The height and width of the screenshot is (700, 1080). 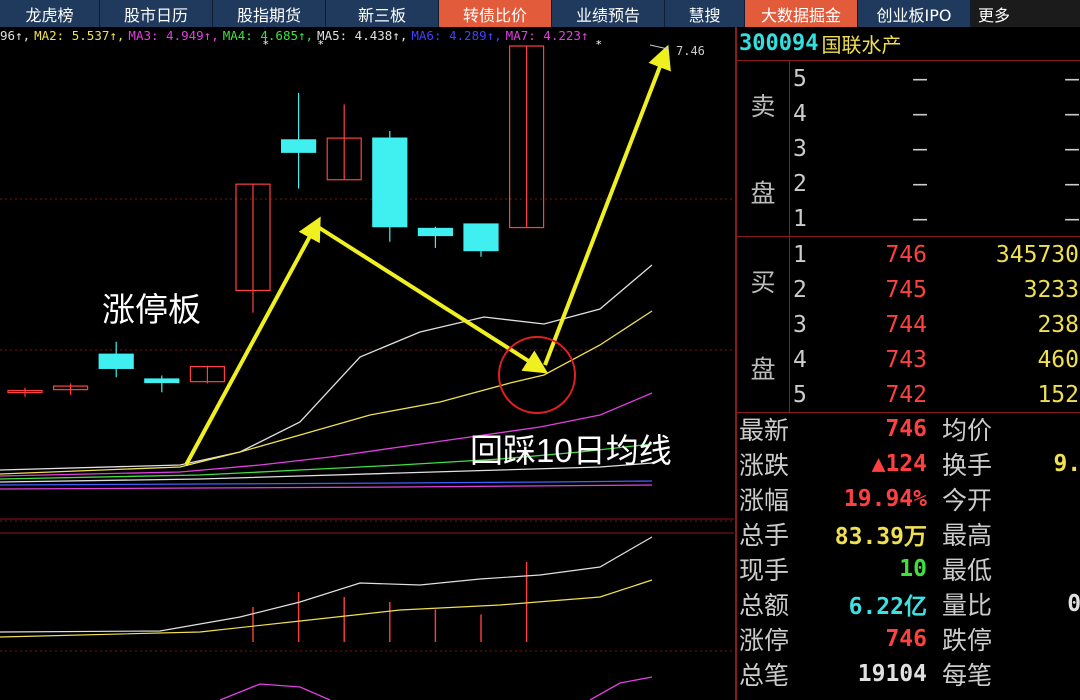 What do you see at coordinates (764, 535) in the screenshot?
I see `stat-label: 总手` at bounding box center [764, 535].